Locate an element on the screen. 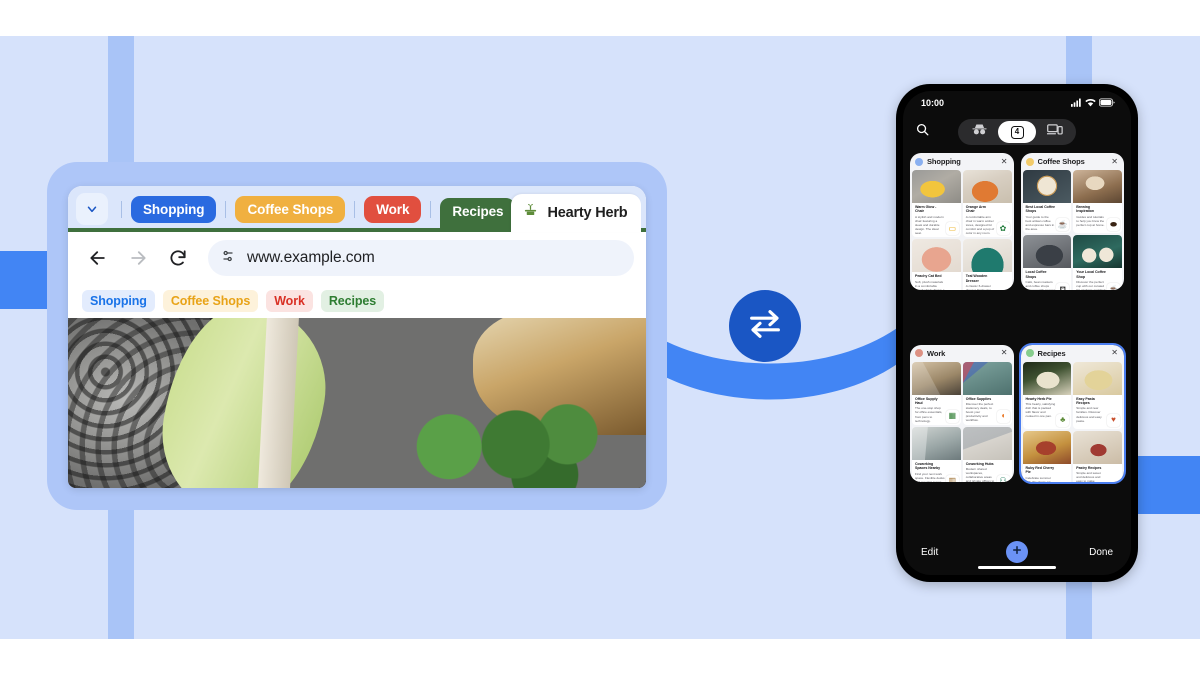  bookmarks-bar: Shopping Coffee Shops Work Recipes is located at coordinates (357, 301).